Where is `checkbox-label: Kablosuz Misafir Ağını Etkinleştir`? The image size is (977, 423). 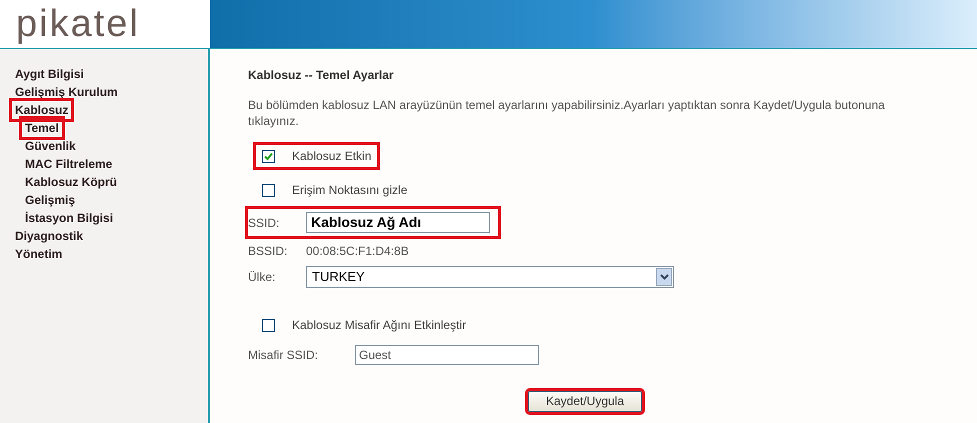
checkbox-label: Kablosuz Misafir Ağını Etkinleştir is located at coordinates (379, 325).